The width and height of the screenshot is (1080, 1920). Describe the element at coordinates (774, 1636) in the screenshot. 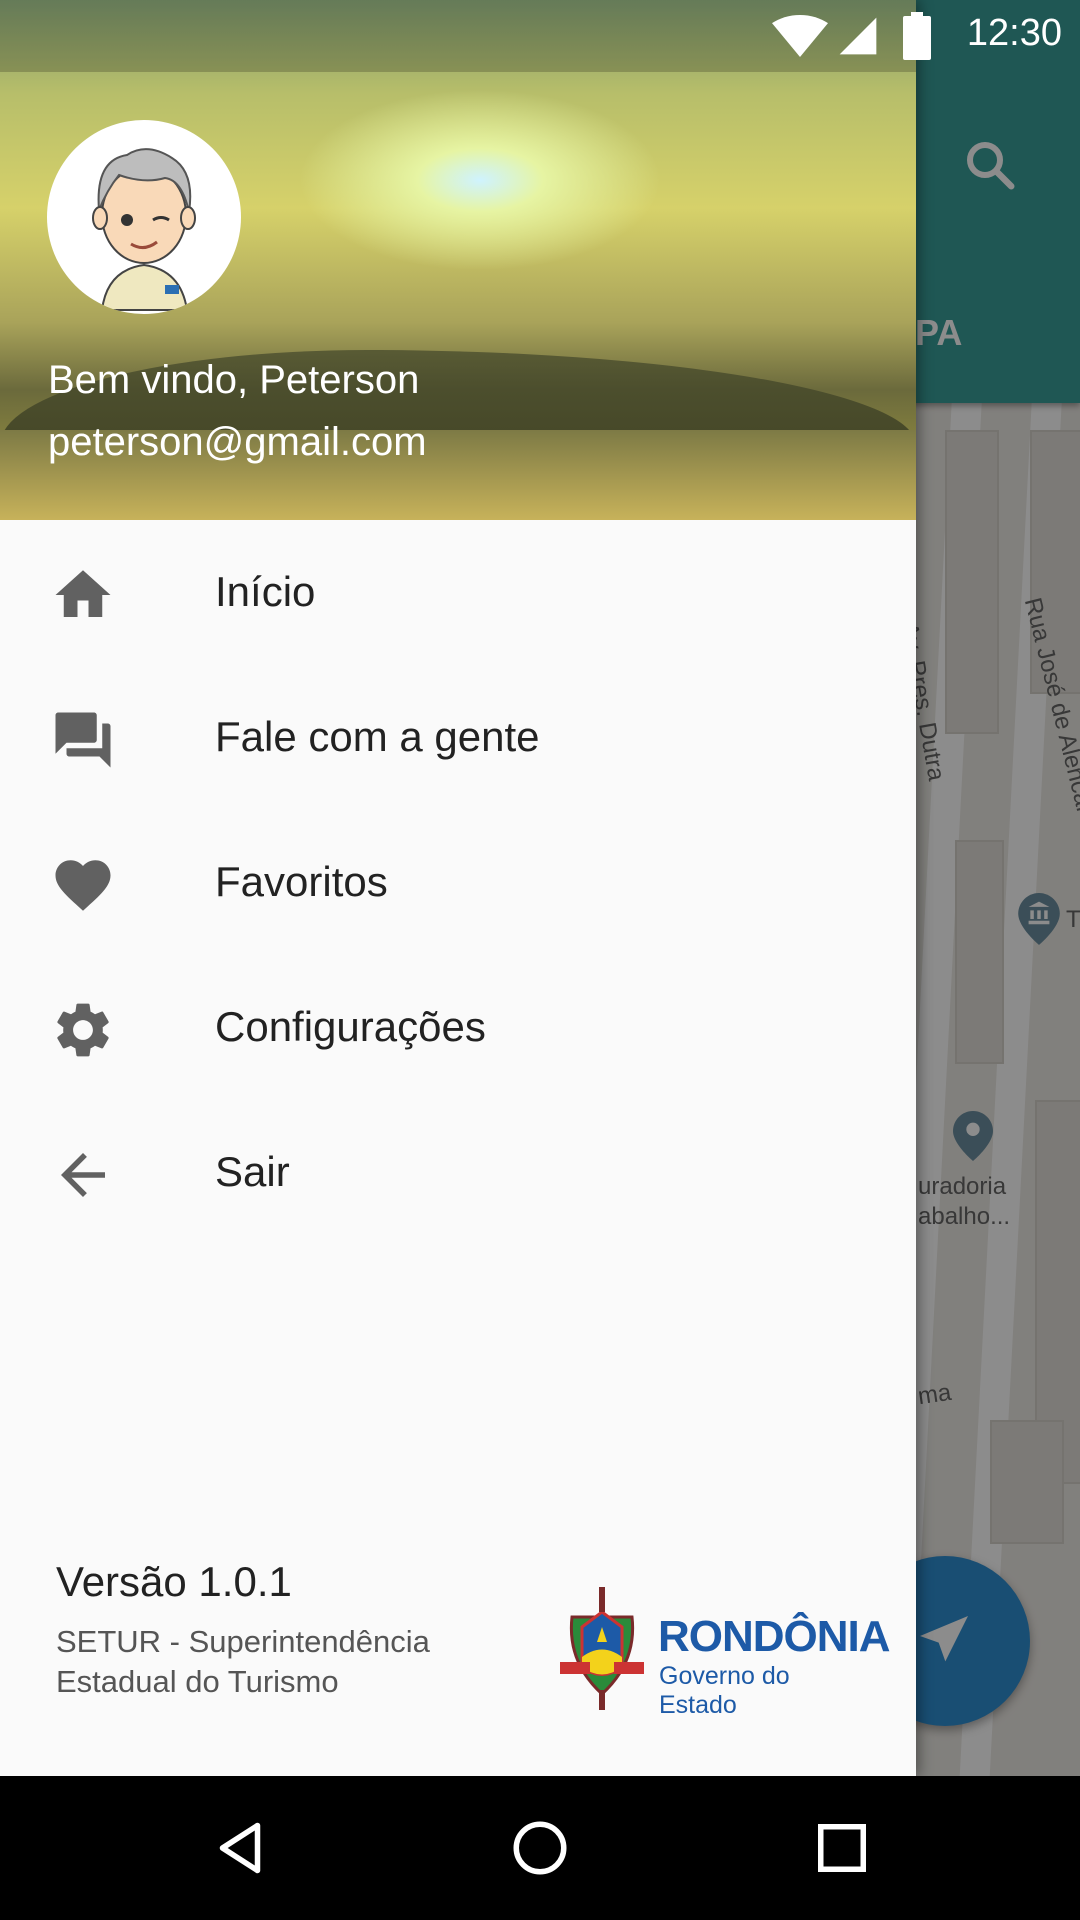

I see `logo-title: RONDÔNIA` at that location.